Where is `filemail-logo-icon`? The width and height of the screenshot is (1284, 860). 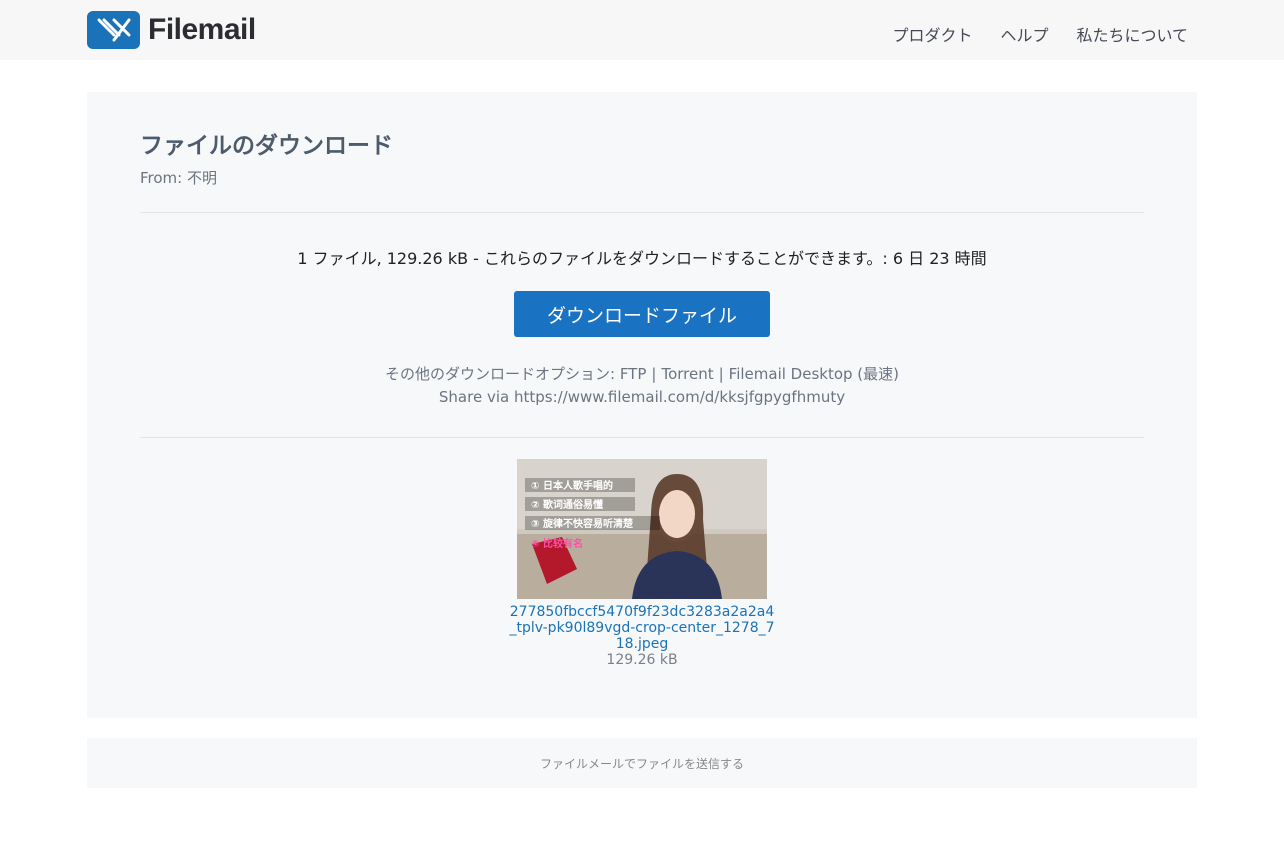
filemail-logo-icon is located at coordinates (113, 30).